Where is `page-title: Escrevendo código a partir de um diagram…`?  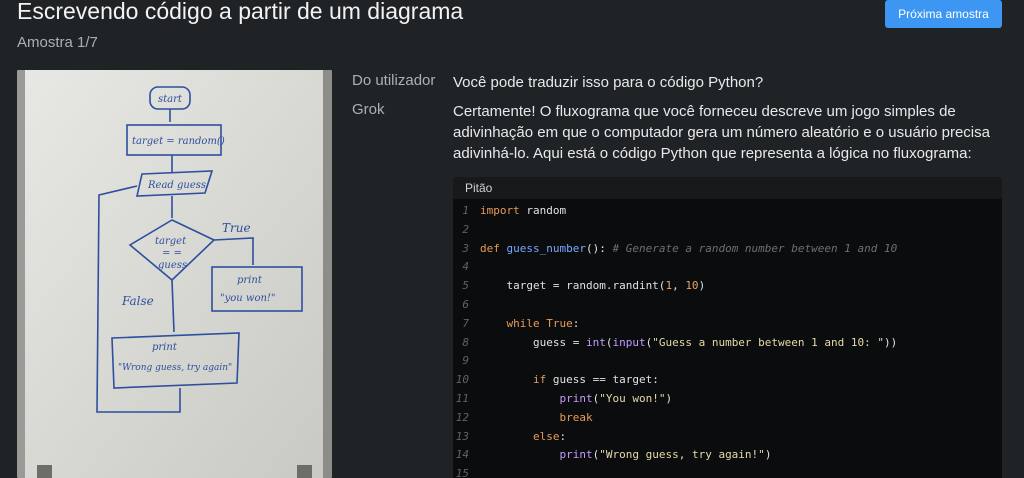
page-title: Escrevendo código a partir de um diagram… is located at coordinates (240, 12).